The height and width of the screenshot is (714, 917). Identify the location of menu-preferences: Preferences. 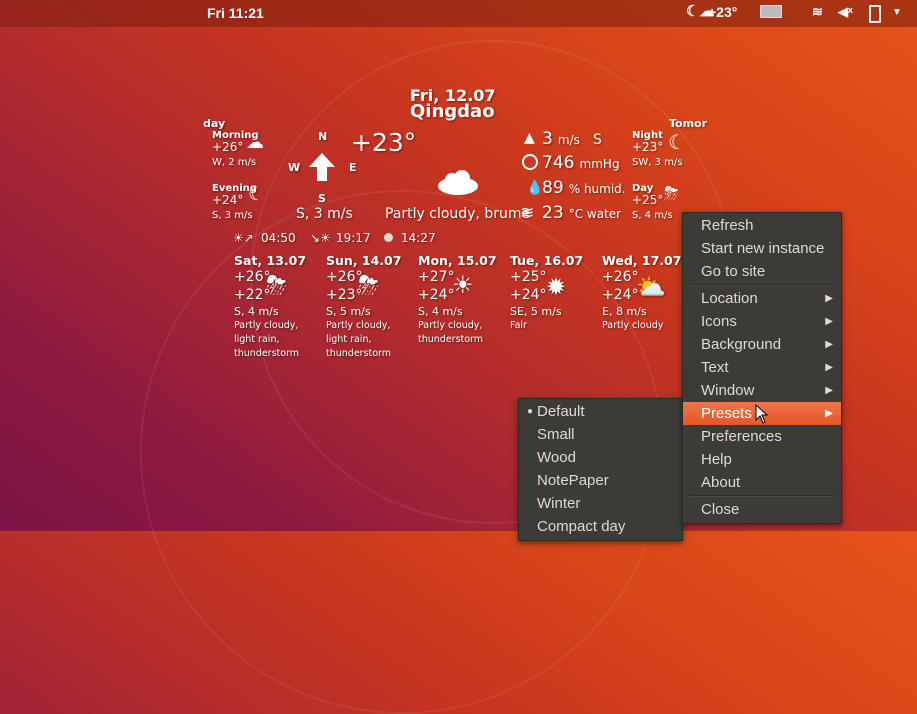
(762, 436).